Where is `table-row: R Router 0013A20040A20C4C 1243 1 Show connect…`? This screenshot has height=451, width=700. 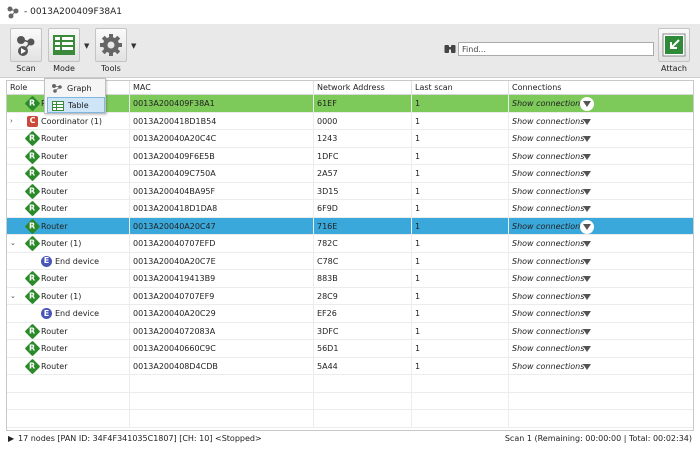 table-row: R Router 0013A20040A20C4C 1243 1 Show connect… is located at coordinates (350, 139).